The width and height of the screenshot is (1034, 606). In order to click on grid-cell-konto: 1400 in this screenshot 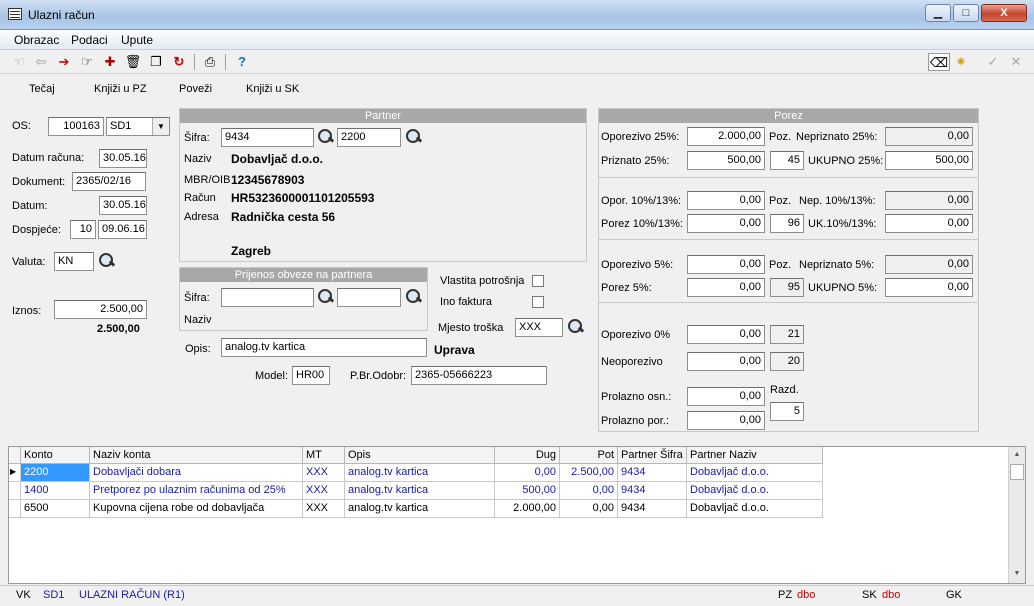, I will do `click(55, 491)`.